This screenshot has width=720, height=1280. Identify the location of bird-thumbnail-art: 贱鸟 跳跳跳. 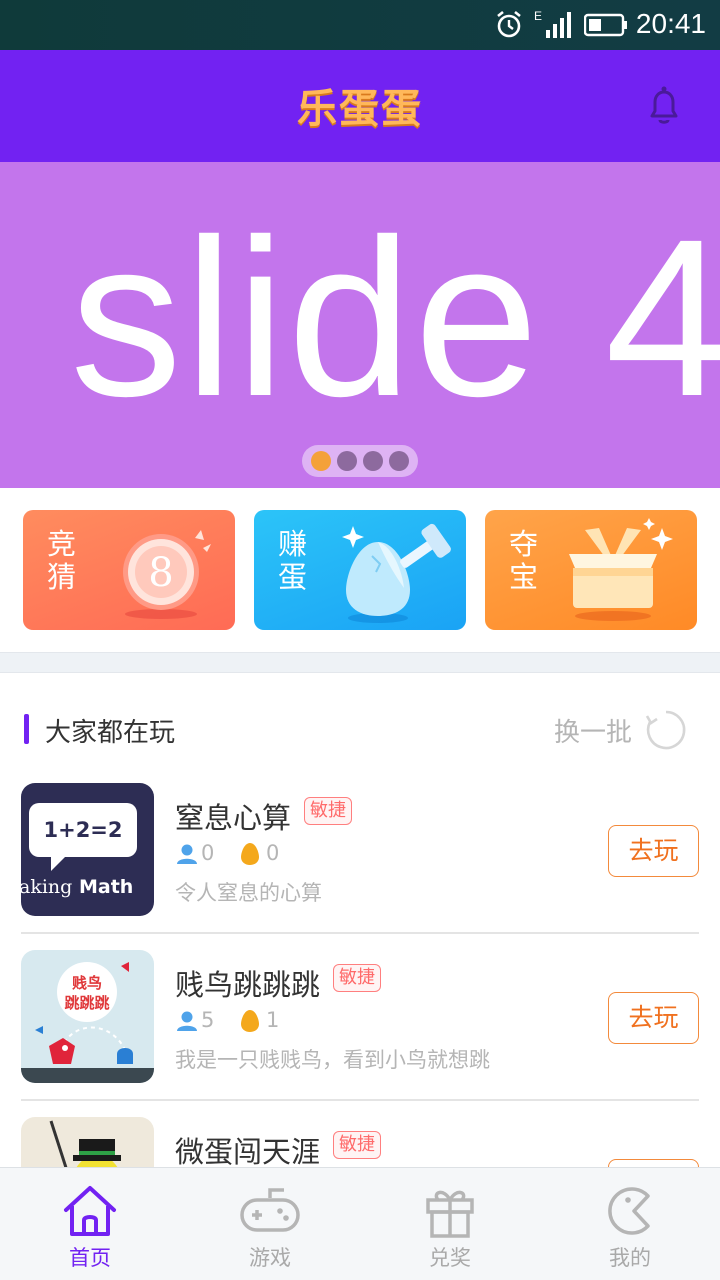
(87, 1022).